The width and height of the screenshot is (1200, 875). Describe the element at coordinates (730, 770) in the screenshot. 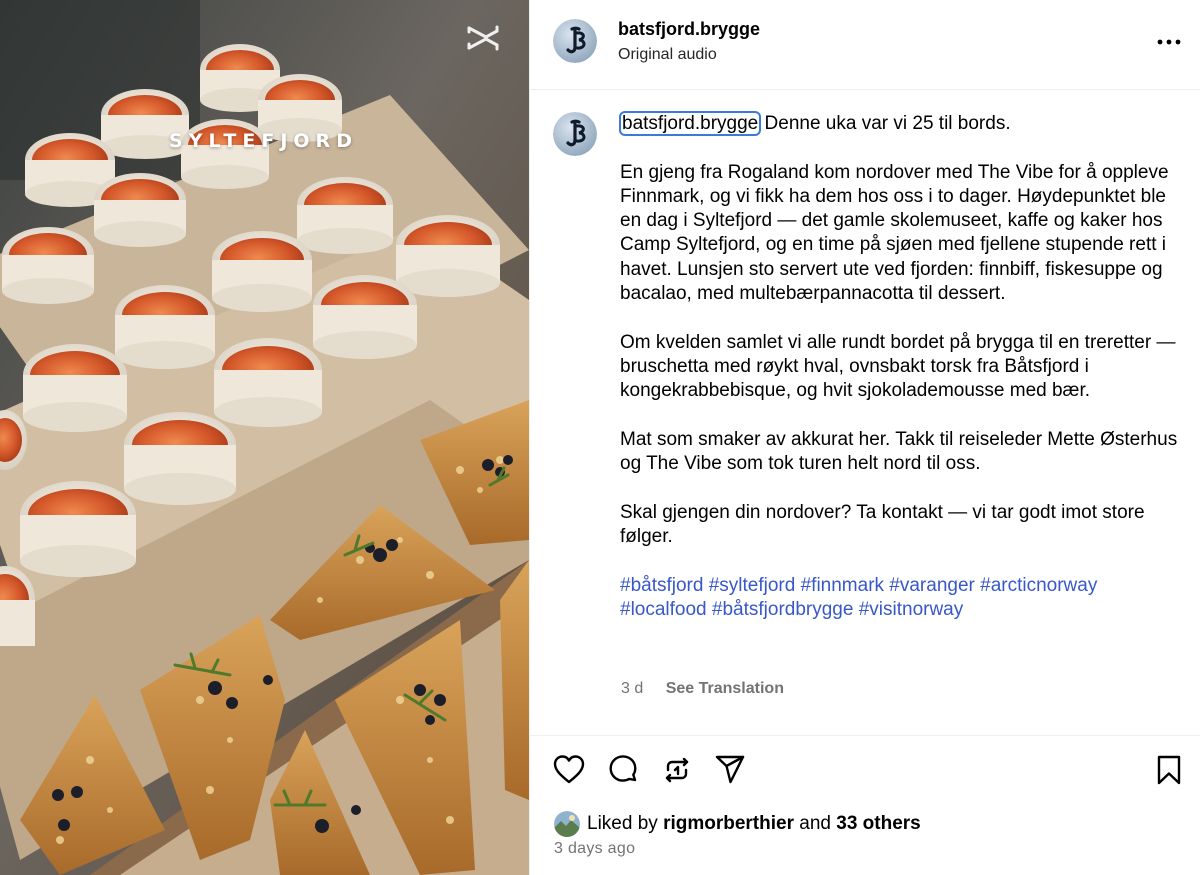

I see `share-icon` at that location.